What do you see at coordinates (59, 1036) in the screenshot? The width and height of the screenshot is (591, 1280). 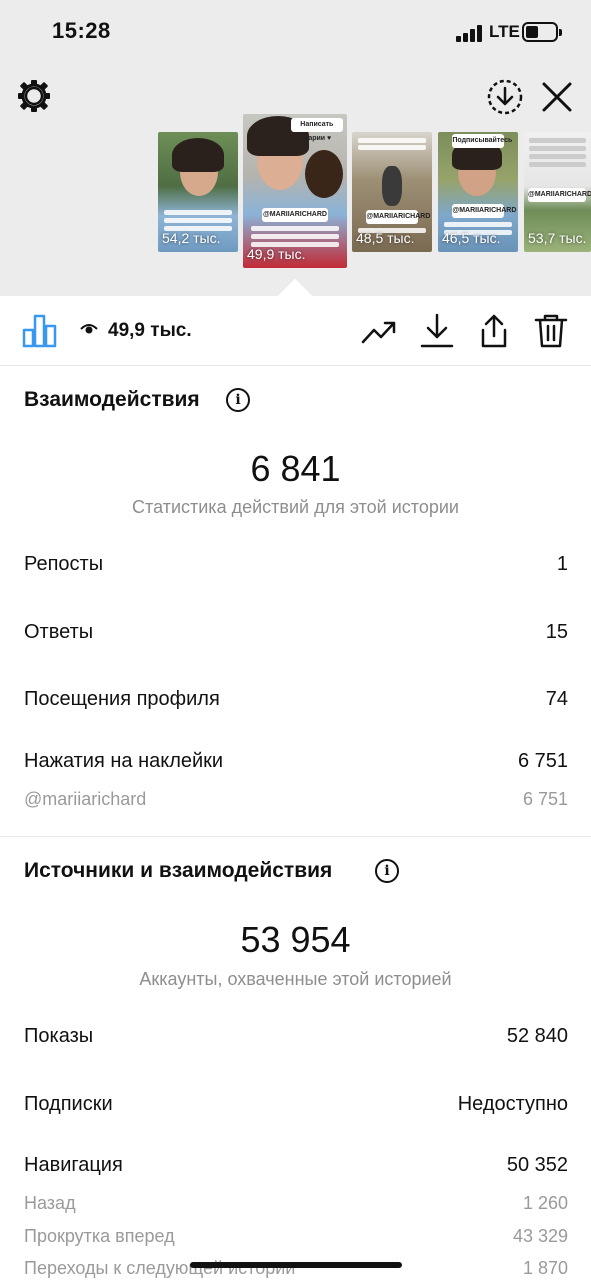 I see `stat-label: Показы` at bounding box center [59, 1036].